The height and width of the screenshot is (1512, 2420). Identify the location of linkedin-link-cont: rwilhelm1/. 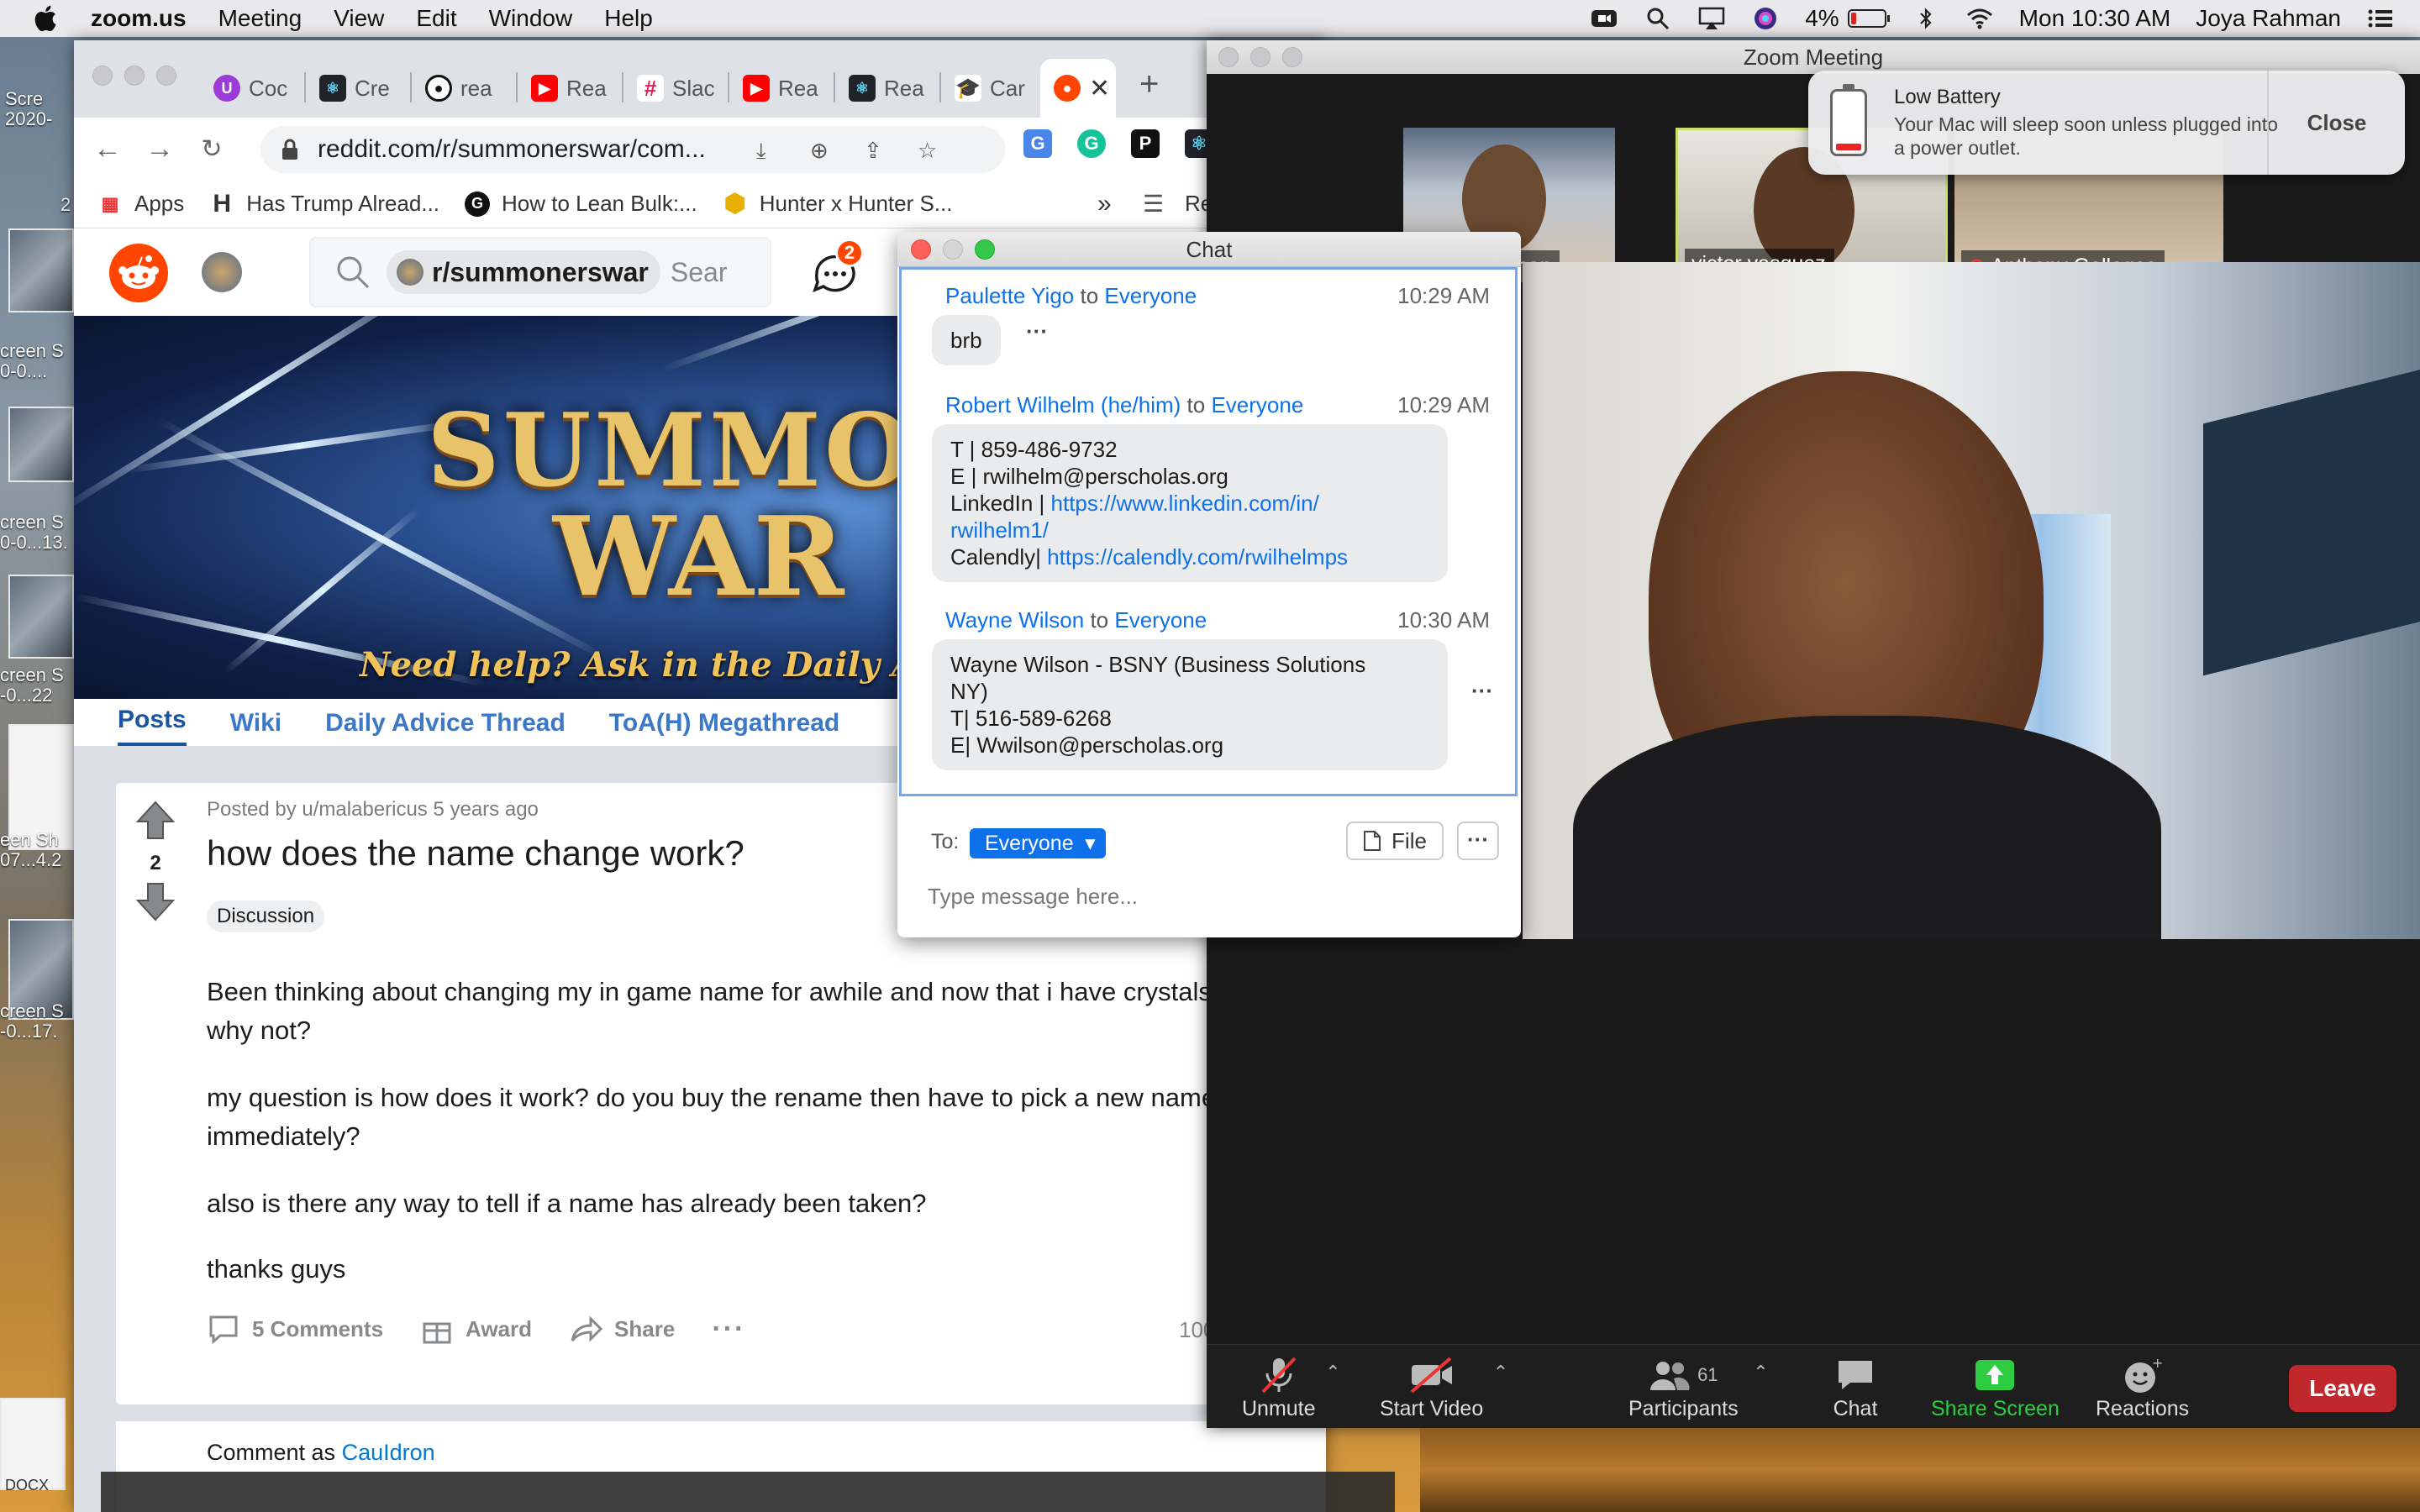
(1189, 530).